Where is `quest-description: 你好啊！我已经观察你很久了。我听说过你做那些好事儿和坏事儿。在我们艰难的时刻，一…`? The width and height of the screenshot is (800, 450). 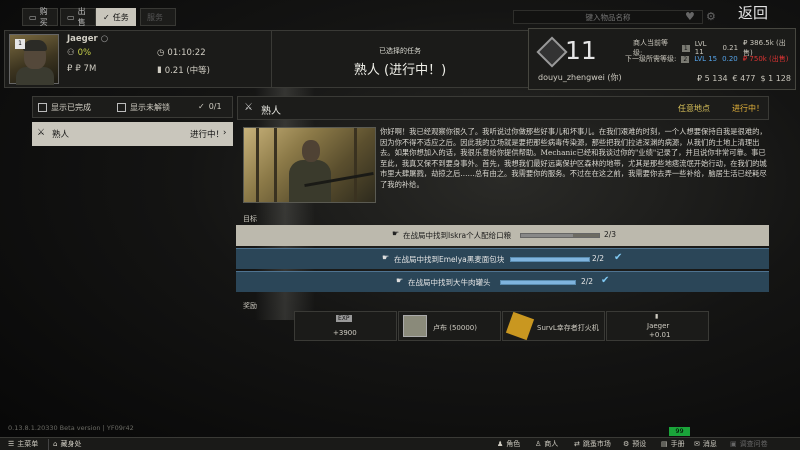 quest-description: 你好啊！我已经观察你很久了。我听说过你做那些好事儿和坏事儿。在我们艰难的时刻，一… is located at coordinates (573, 158).